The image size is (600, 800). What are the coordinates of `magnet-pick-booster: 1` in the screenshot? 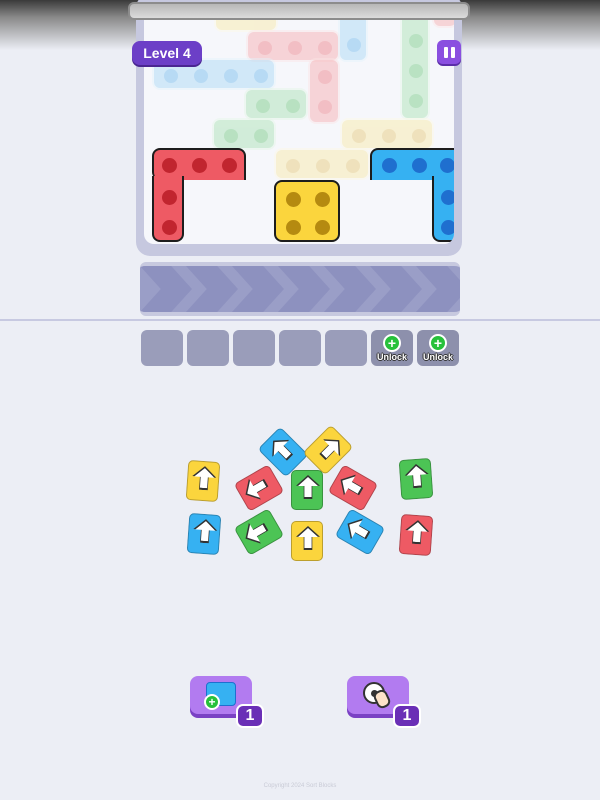 It's located at (384, 702).